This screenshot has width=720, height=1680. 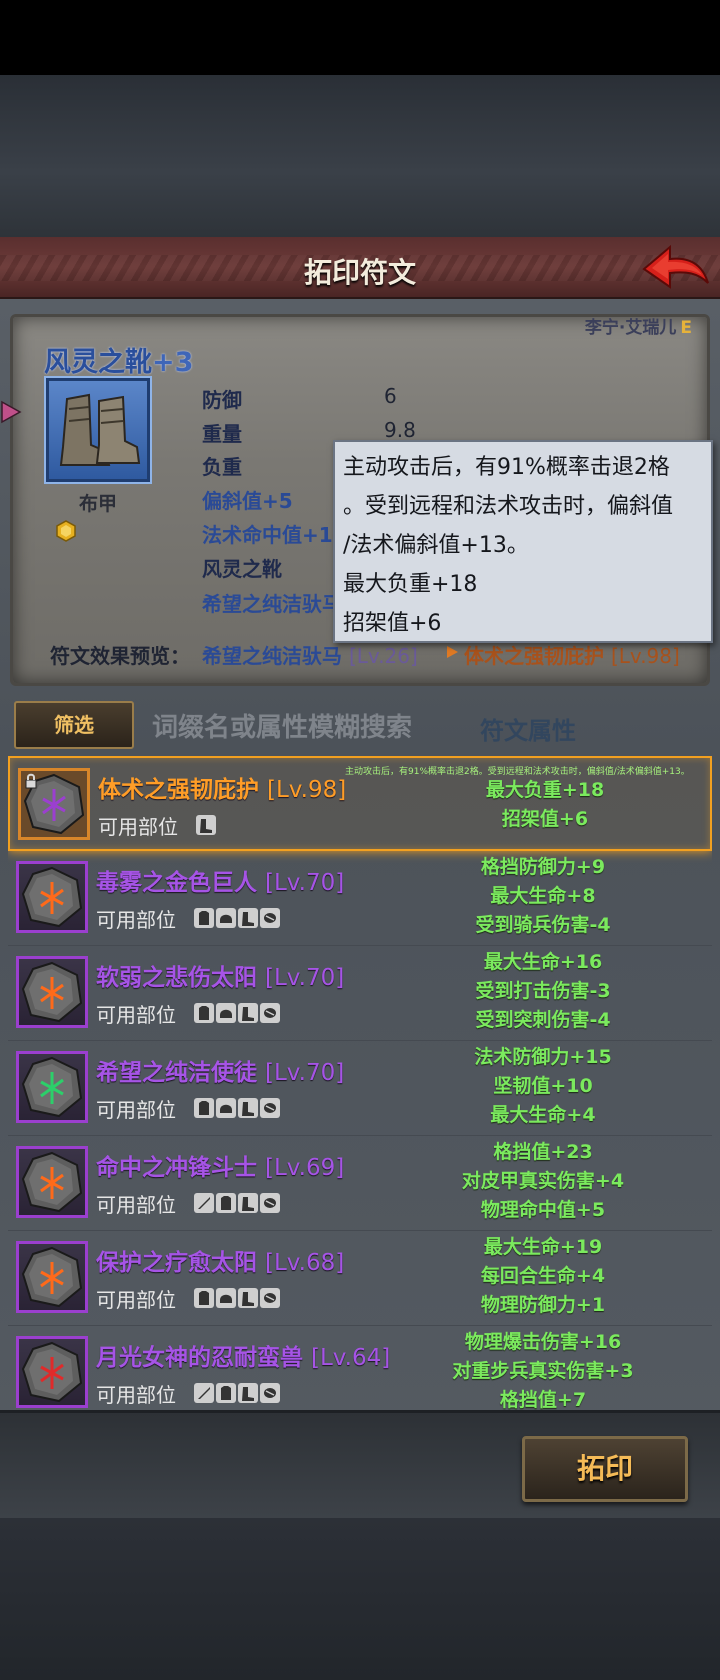 I want to click on item-enhance-level: +3, so click(x=173, y=362).